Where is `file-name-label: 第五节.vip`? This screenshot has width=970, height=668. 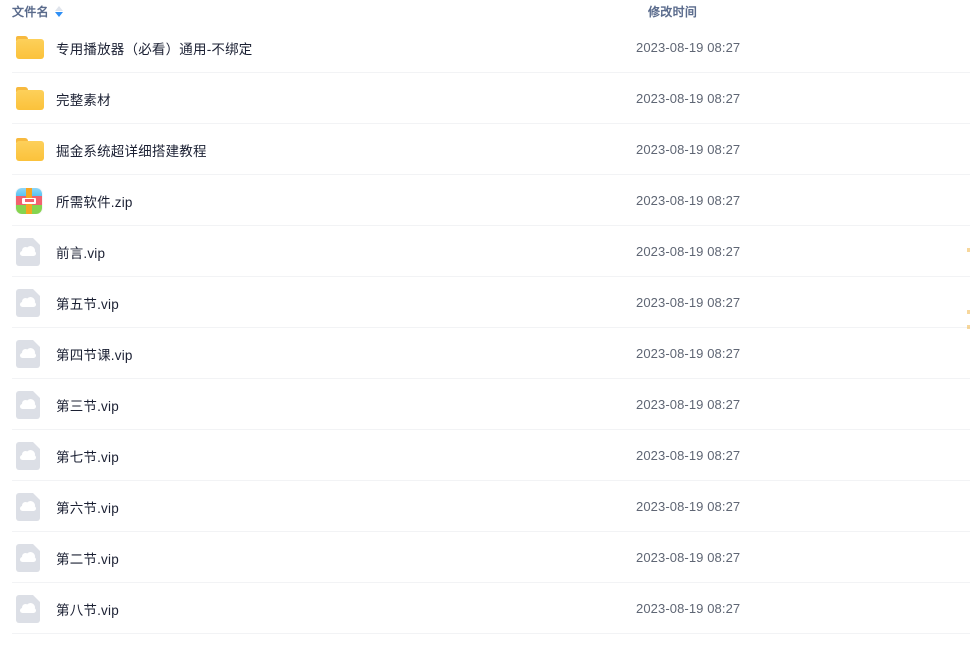 file-name-label: 第五节.vip is located at coordinates (87, 304).